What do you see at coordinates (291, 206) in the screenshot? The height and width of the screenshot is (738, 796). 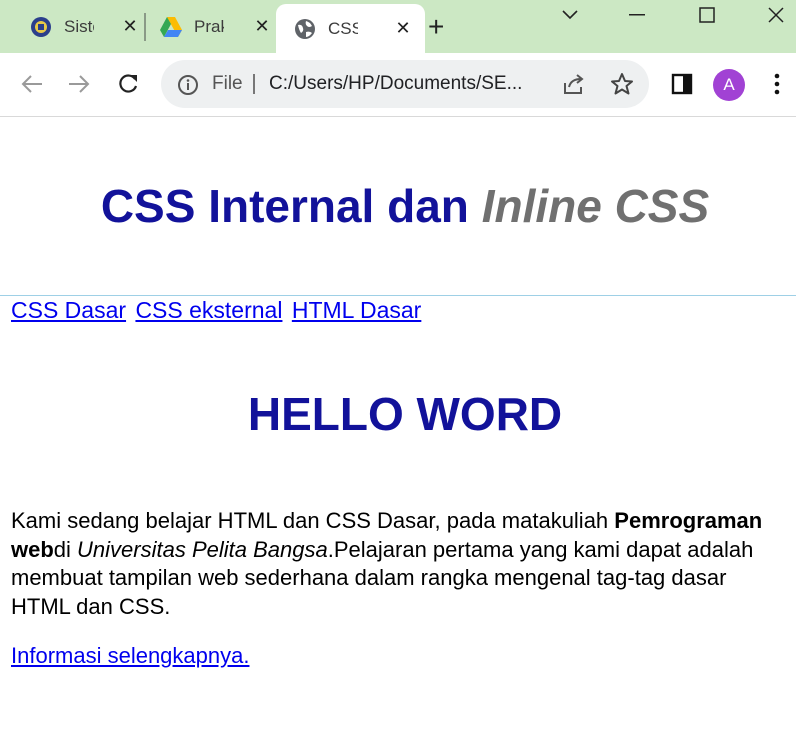 I see `title-text: CSS Internal dan` at bounding box center [291, 206].